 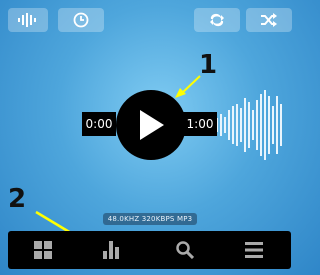 I want to click on nav-search-button, so click(x=185, y=250).